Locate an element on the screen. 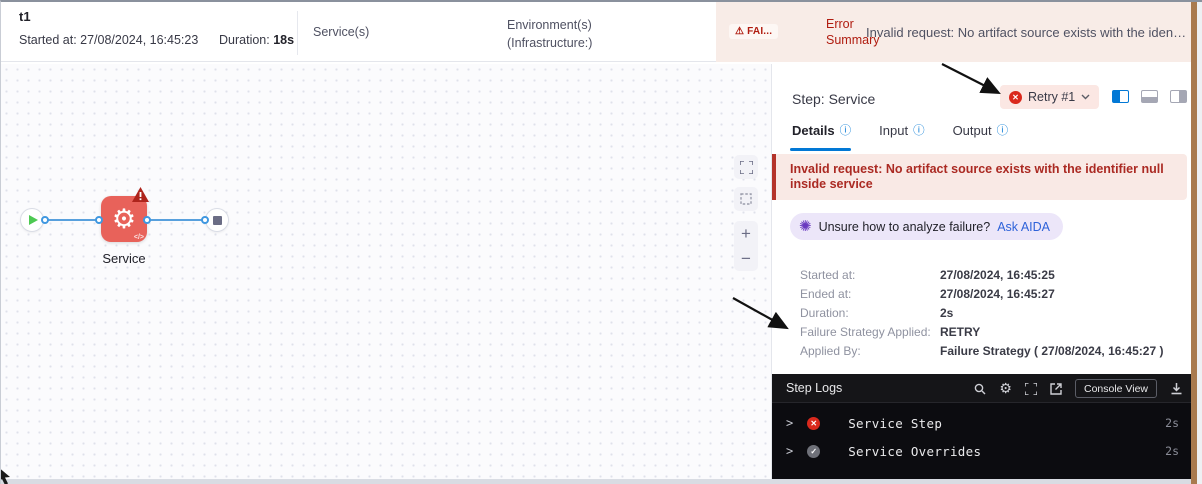 The image size is (1202, 484). duration-label: Duration: is located at coordinates (246, 40).